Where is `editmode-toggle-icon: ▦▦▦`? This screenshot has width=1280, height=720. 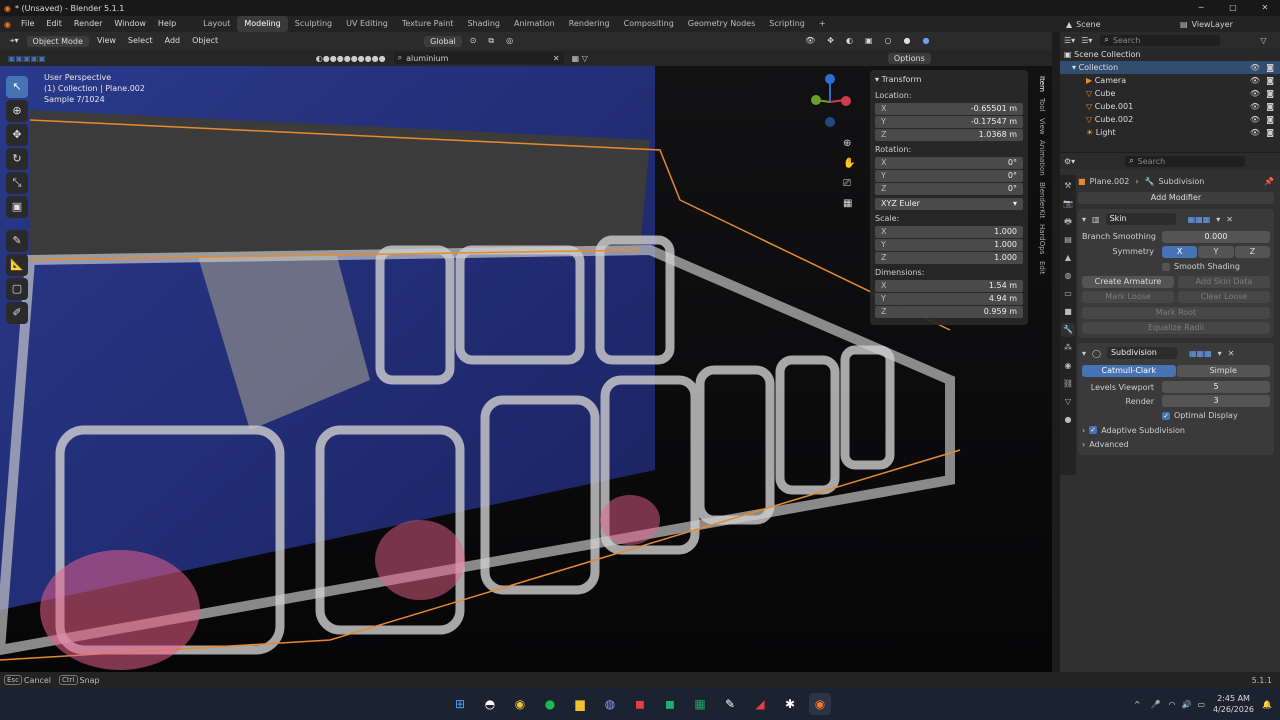 editmode-toggle-icon: ▦▦▦ is located at coordinates (1200, 353).